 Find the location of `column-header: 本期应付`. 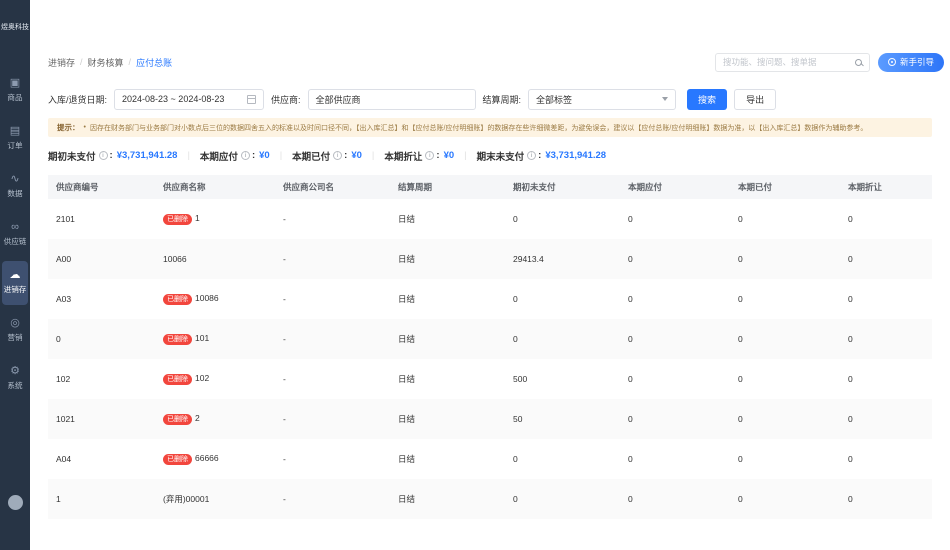

column-header: 本期应付 is located at coordinates (675, 187).